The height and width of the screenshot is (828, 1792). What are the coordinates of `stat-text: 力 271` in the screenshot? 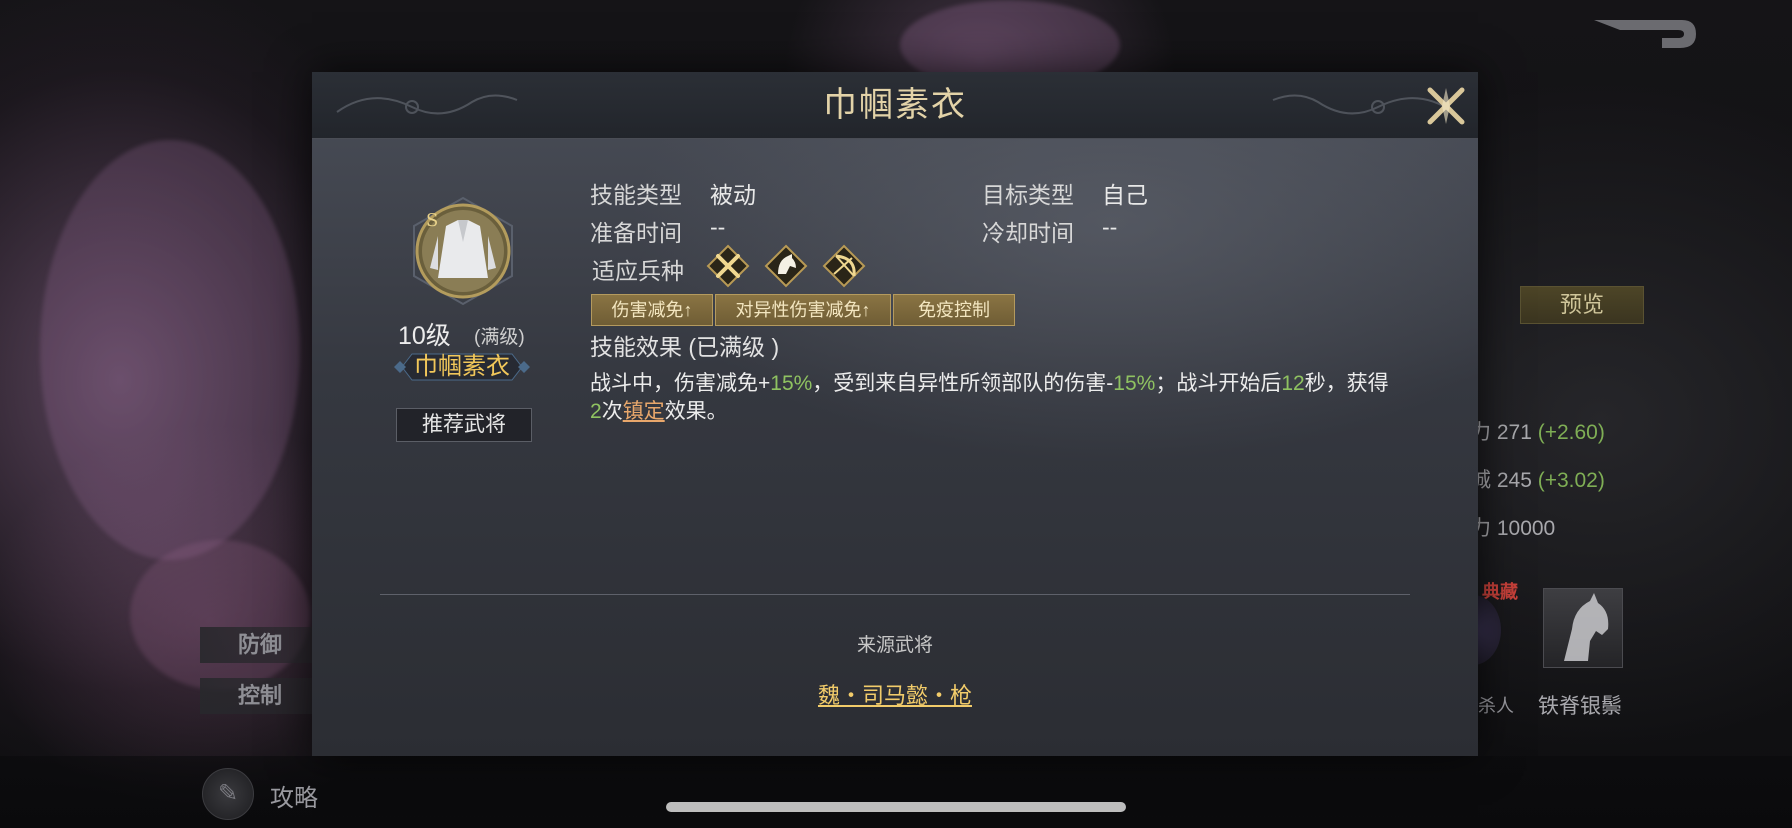 It's located at (1501, 432).